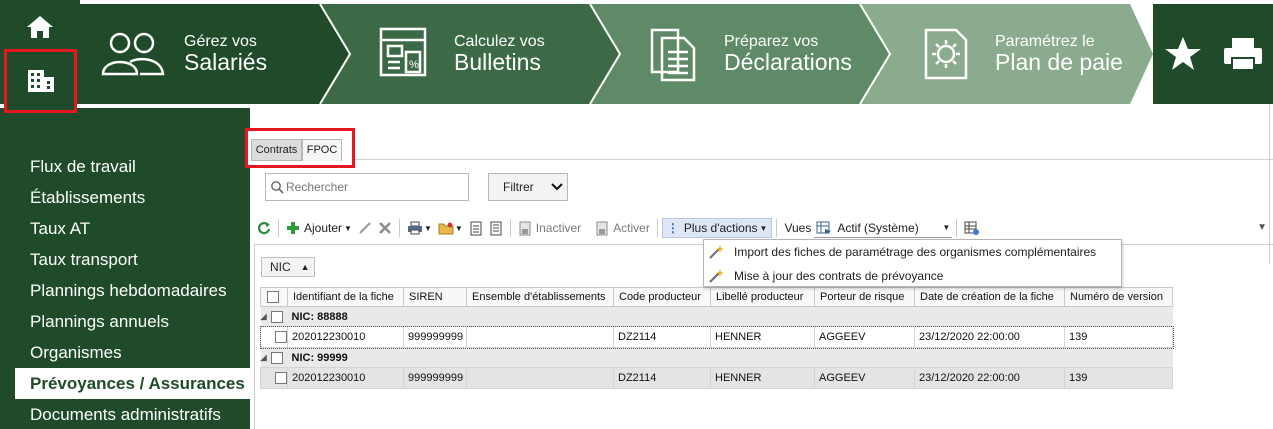 The image size is (1273, 429). What do you see at coordinates (40, 81) in the screenshot?
I see `company-button` at bounding box center [40, 81].